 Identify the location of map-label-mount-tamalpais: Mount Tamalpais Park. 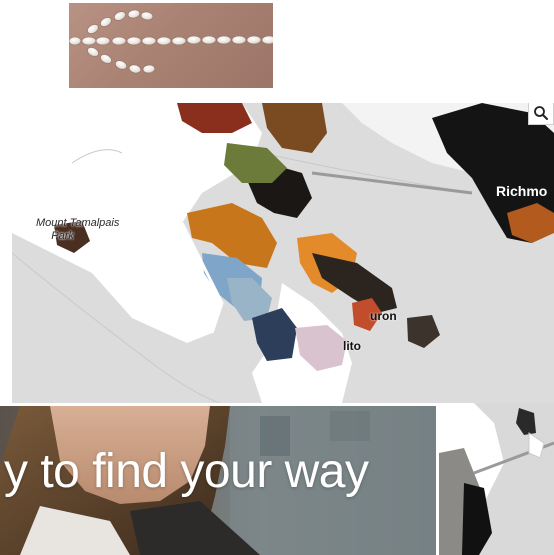
(78, 229).